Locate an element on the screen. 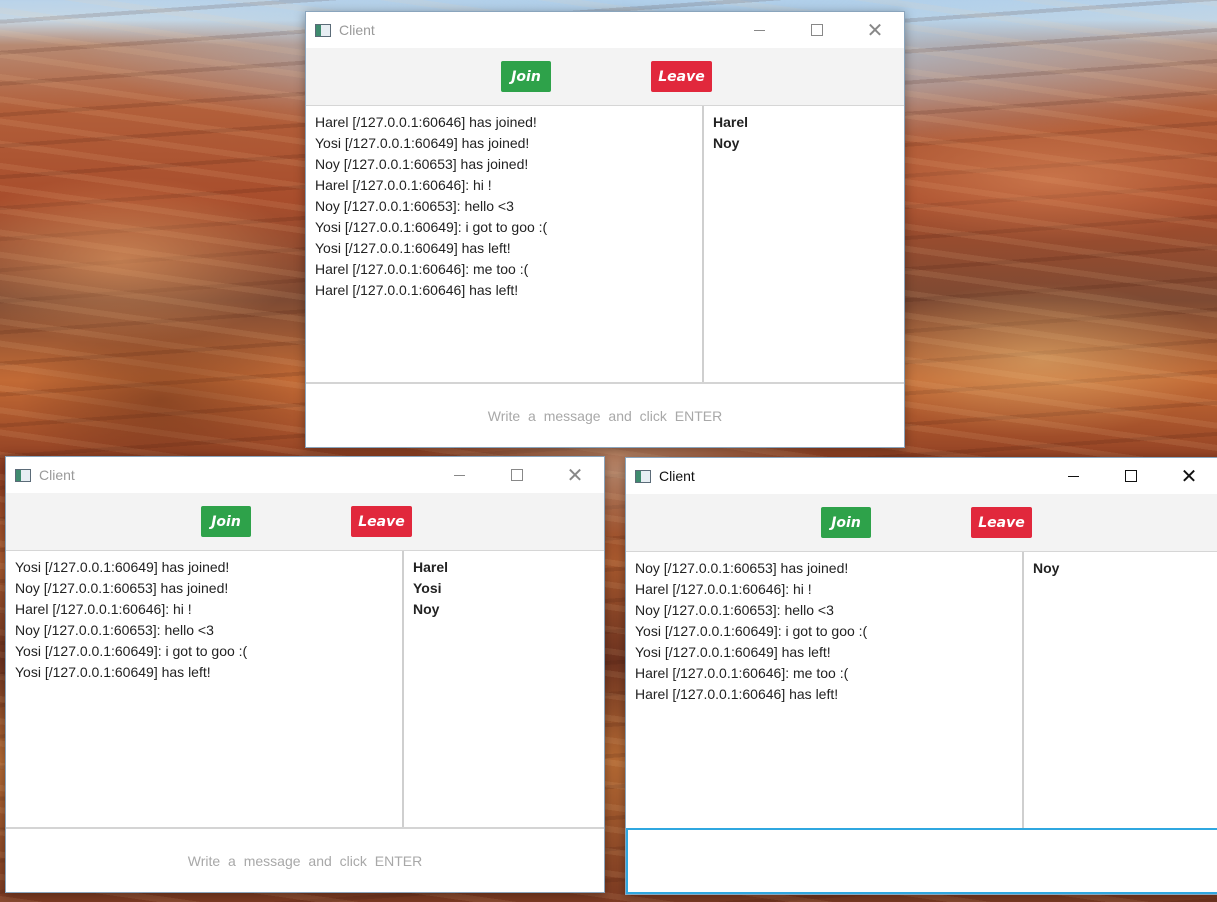  users-list: Harel Yosi Noy is located at coordinates (504, 689).